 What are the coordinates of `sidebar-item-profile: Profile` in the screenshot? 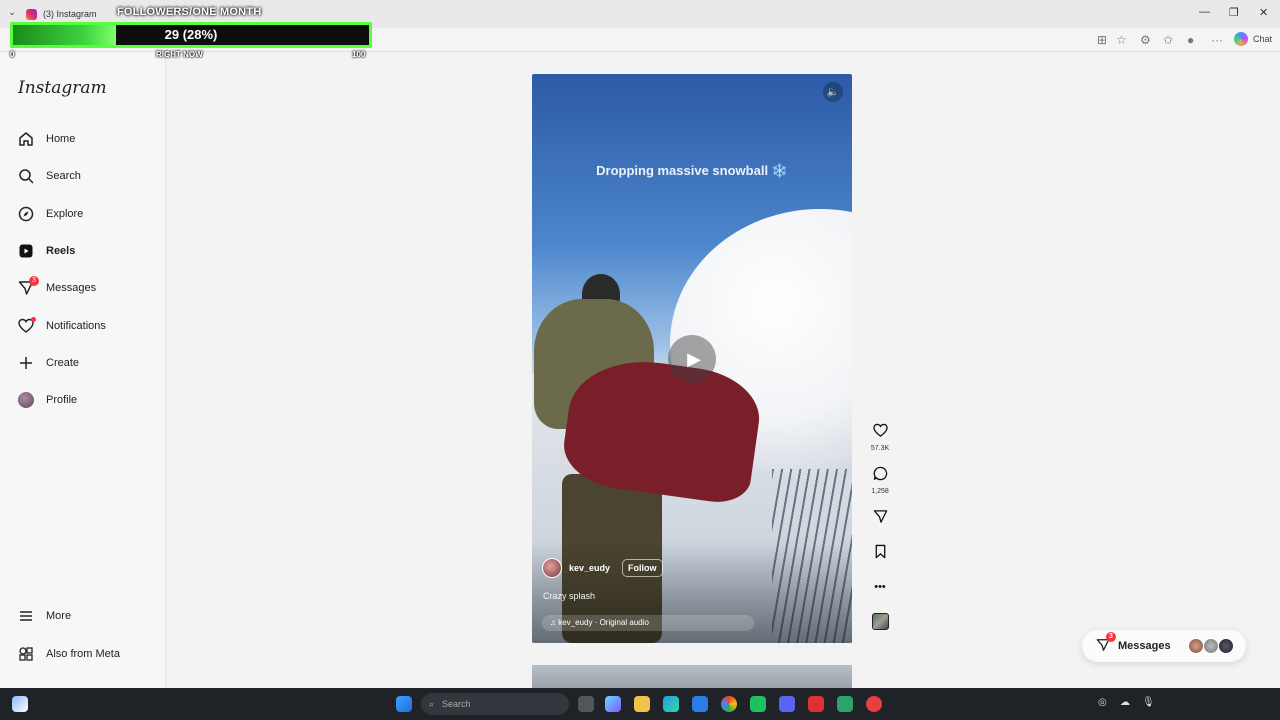 It's located at (47, 400).